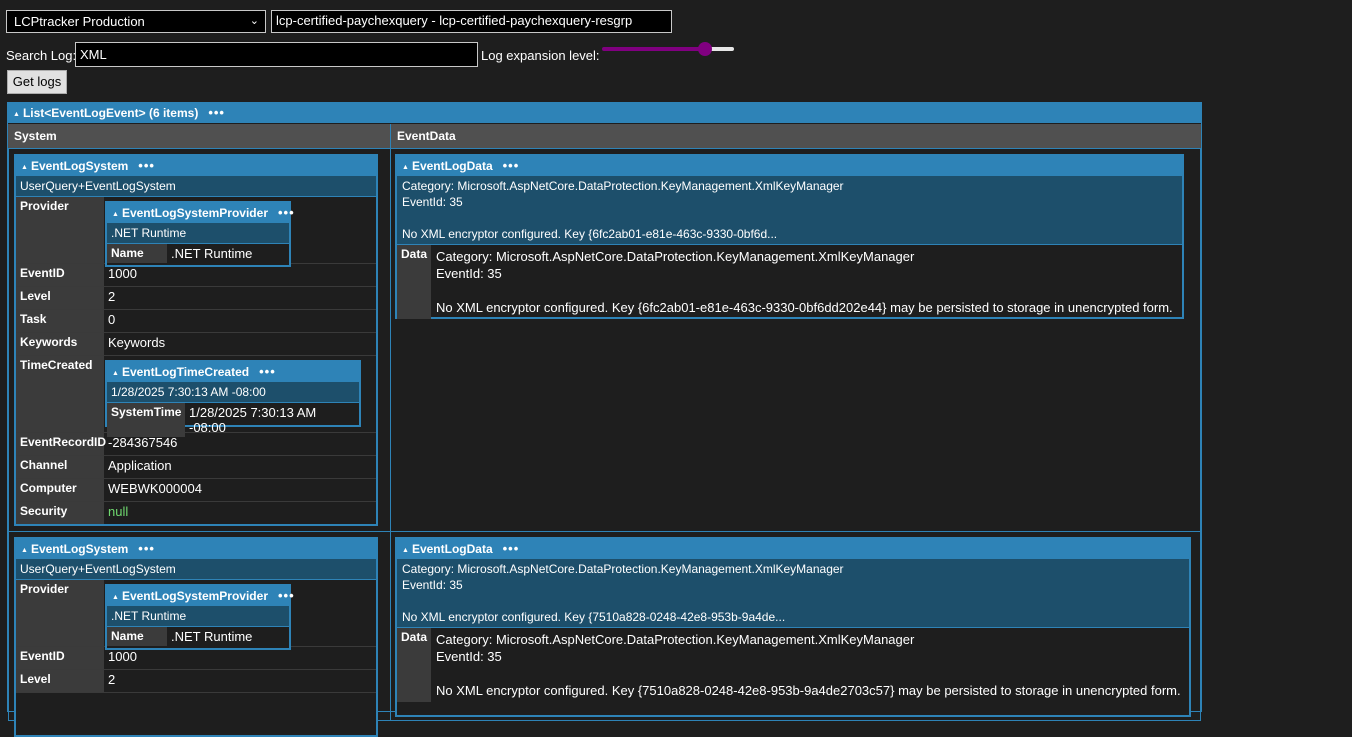 The width and height of the screenshot is (1352, 737). What do you see at coordinates (796, 136) in the screenshot?
I see `column-header-eventdata: EventData` at bounding box center [796, 136].